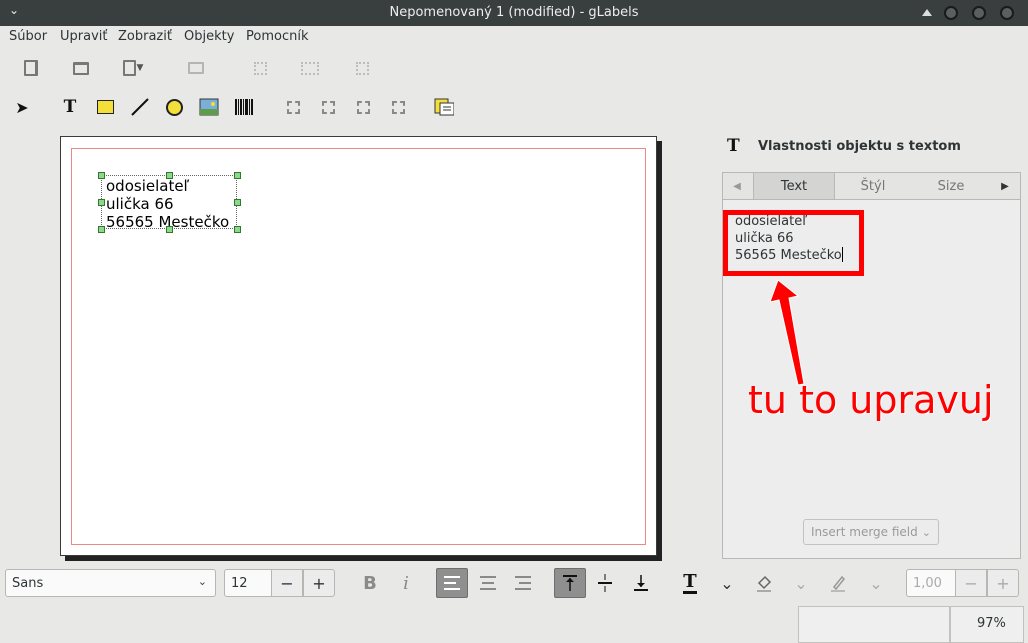 Image resolution: width=1028 pixels, height=643 pixels. Describe the element at coordinates (406, 583) in the screenshot. I see `italic-button: i` at that location.